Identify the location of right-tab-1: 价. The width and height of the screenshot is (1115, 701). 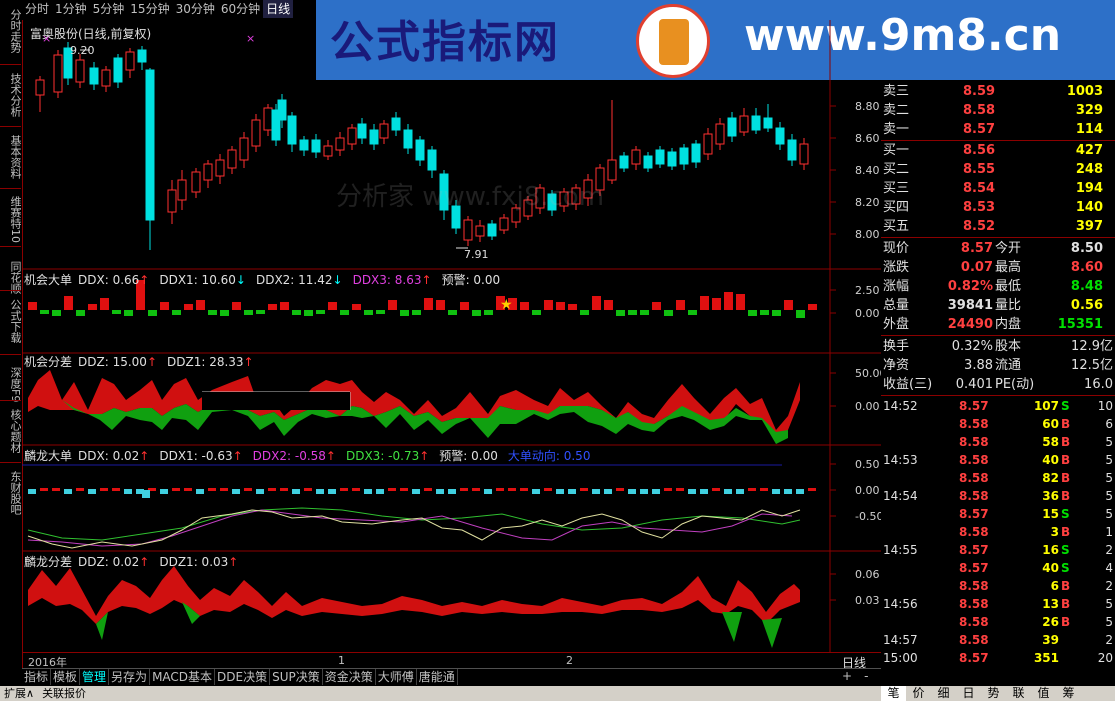
(918, 693).